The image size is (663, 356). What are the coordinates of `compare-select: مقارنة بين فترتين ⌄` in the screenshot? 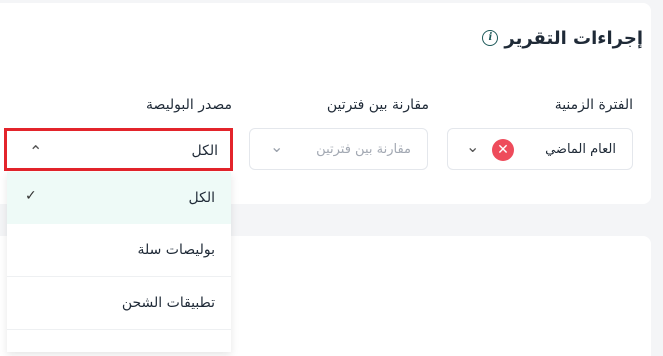 It's located at (338, 149).